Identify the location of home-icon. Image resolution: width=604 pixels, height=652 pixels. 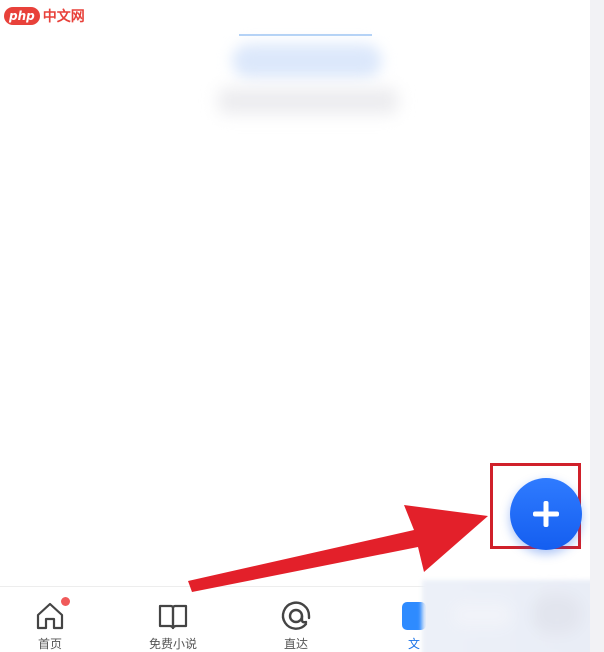
(51, 615).